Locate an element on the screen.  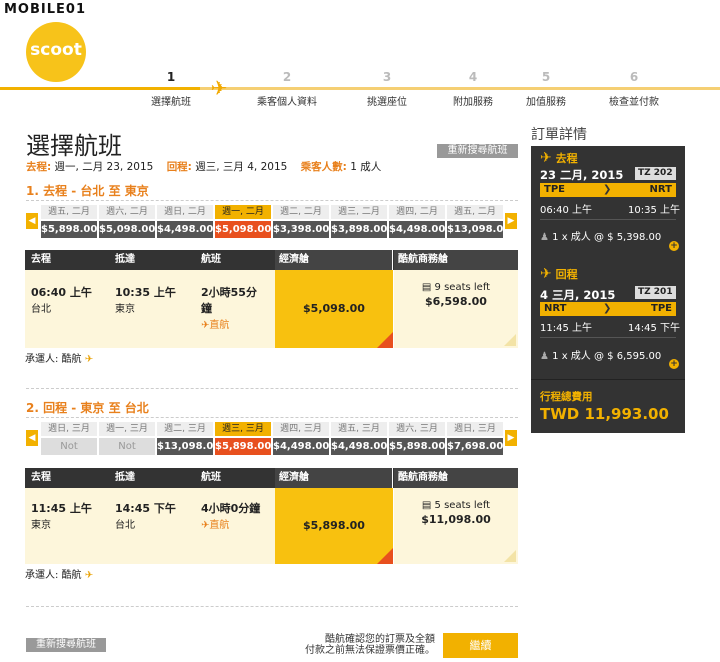
date-tab-selected: 週一, 二月 $5,098.00 is located at coordinates (243, 221).